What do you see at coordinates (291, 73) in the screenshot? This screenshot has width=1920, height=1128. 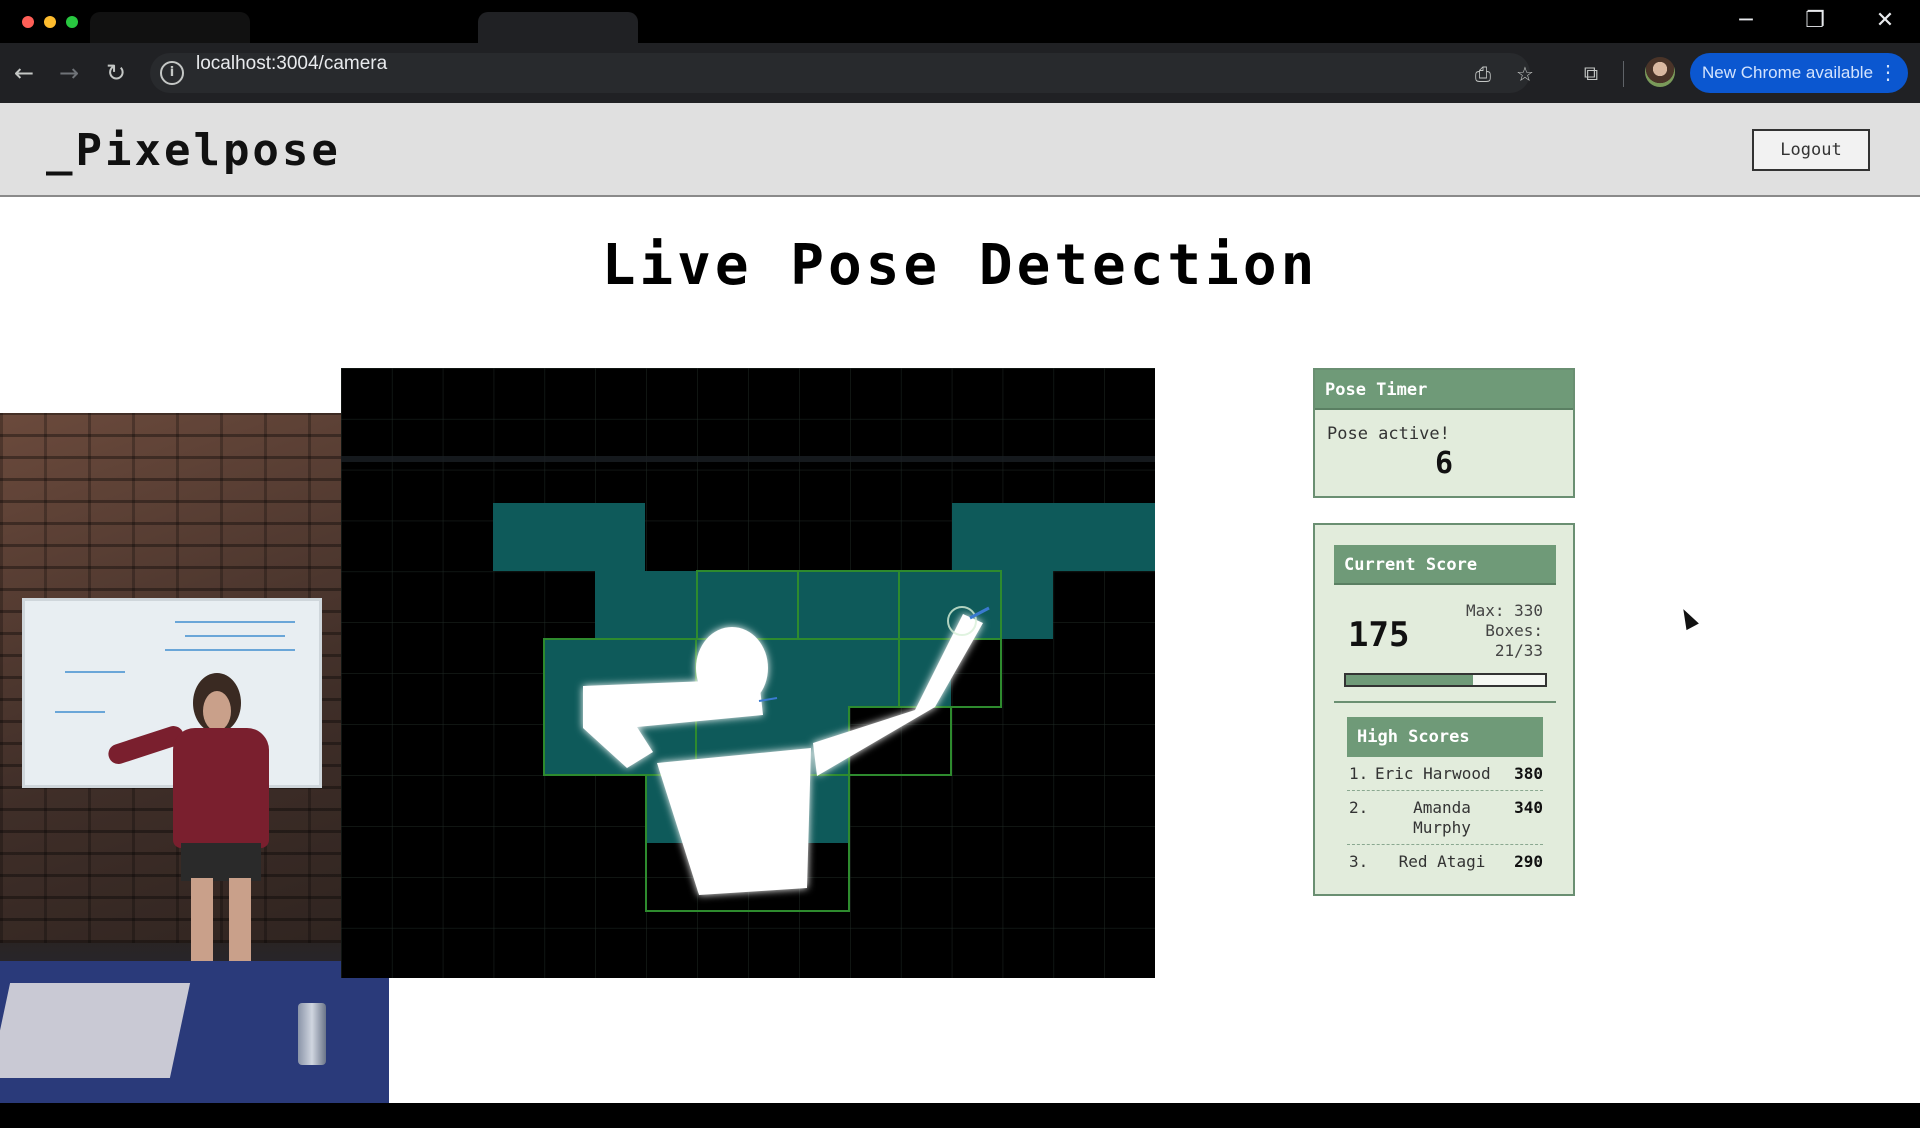 I see `url-text: localhost:3004/camera` at bounding box center [291, 73].